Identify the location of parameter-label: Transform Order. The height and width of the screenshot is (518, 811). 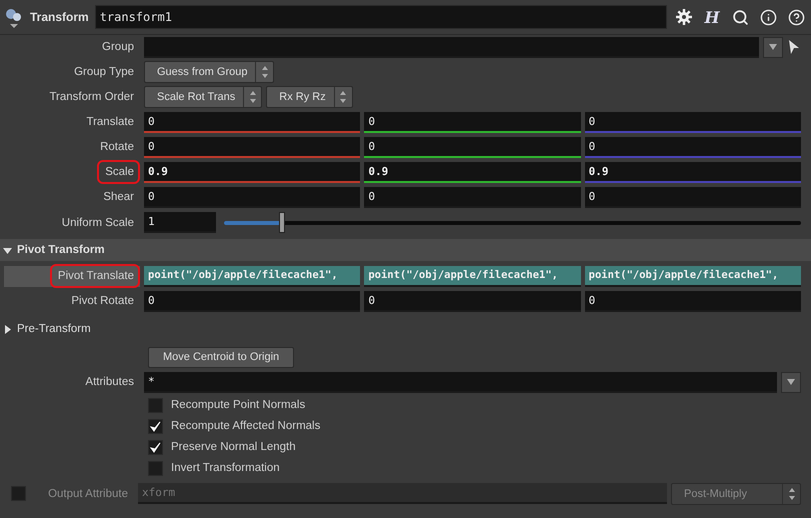
(91, 97).